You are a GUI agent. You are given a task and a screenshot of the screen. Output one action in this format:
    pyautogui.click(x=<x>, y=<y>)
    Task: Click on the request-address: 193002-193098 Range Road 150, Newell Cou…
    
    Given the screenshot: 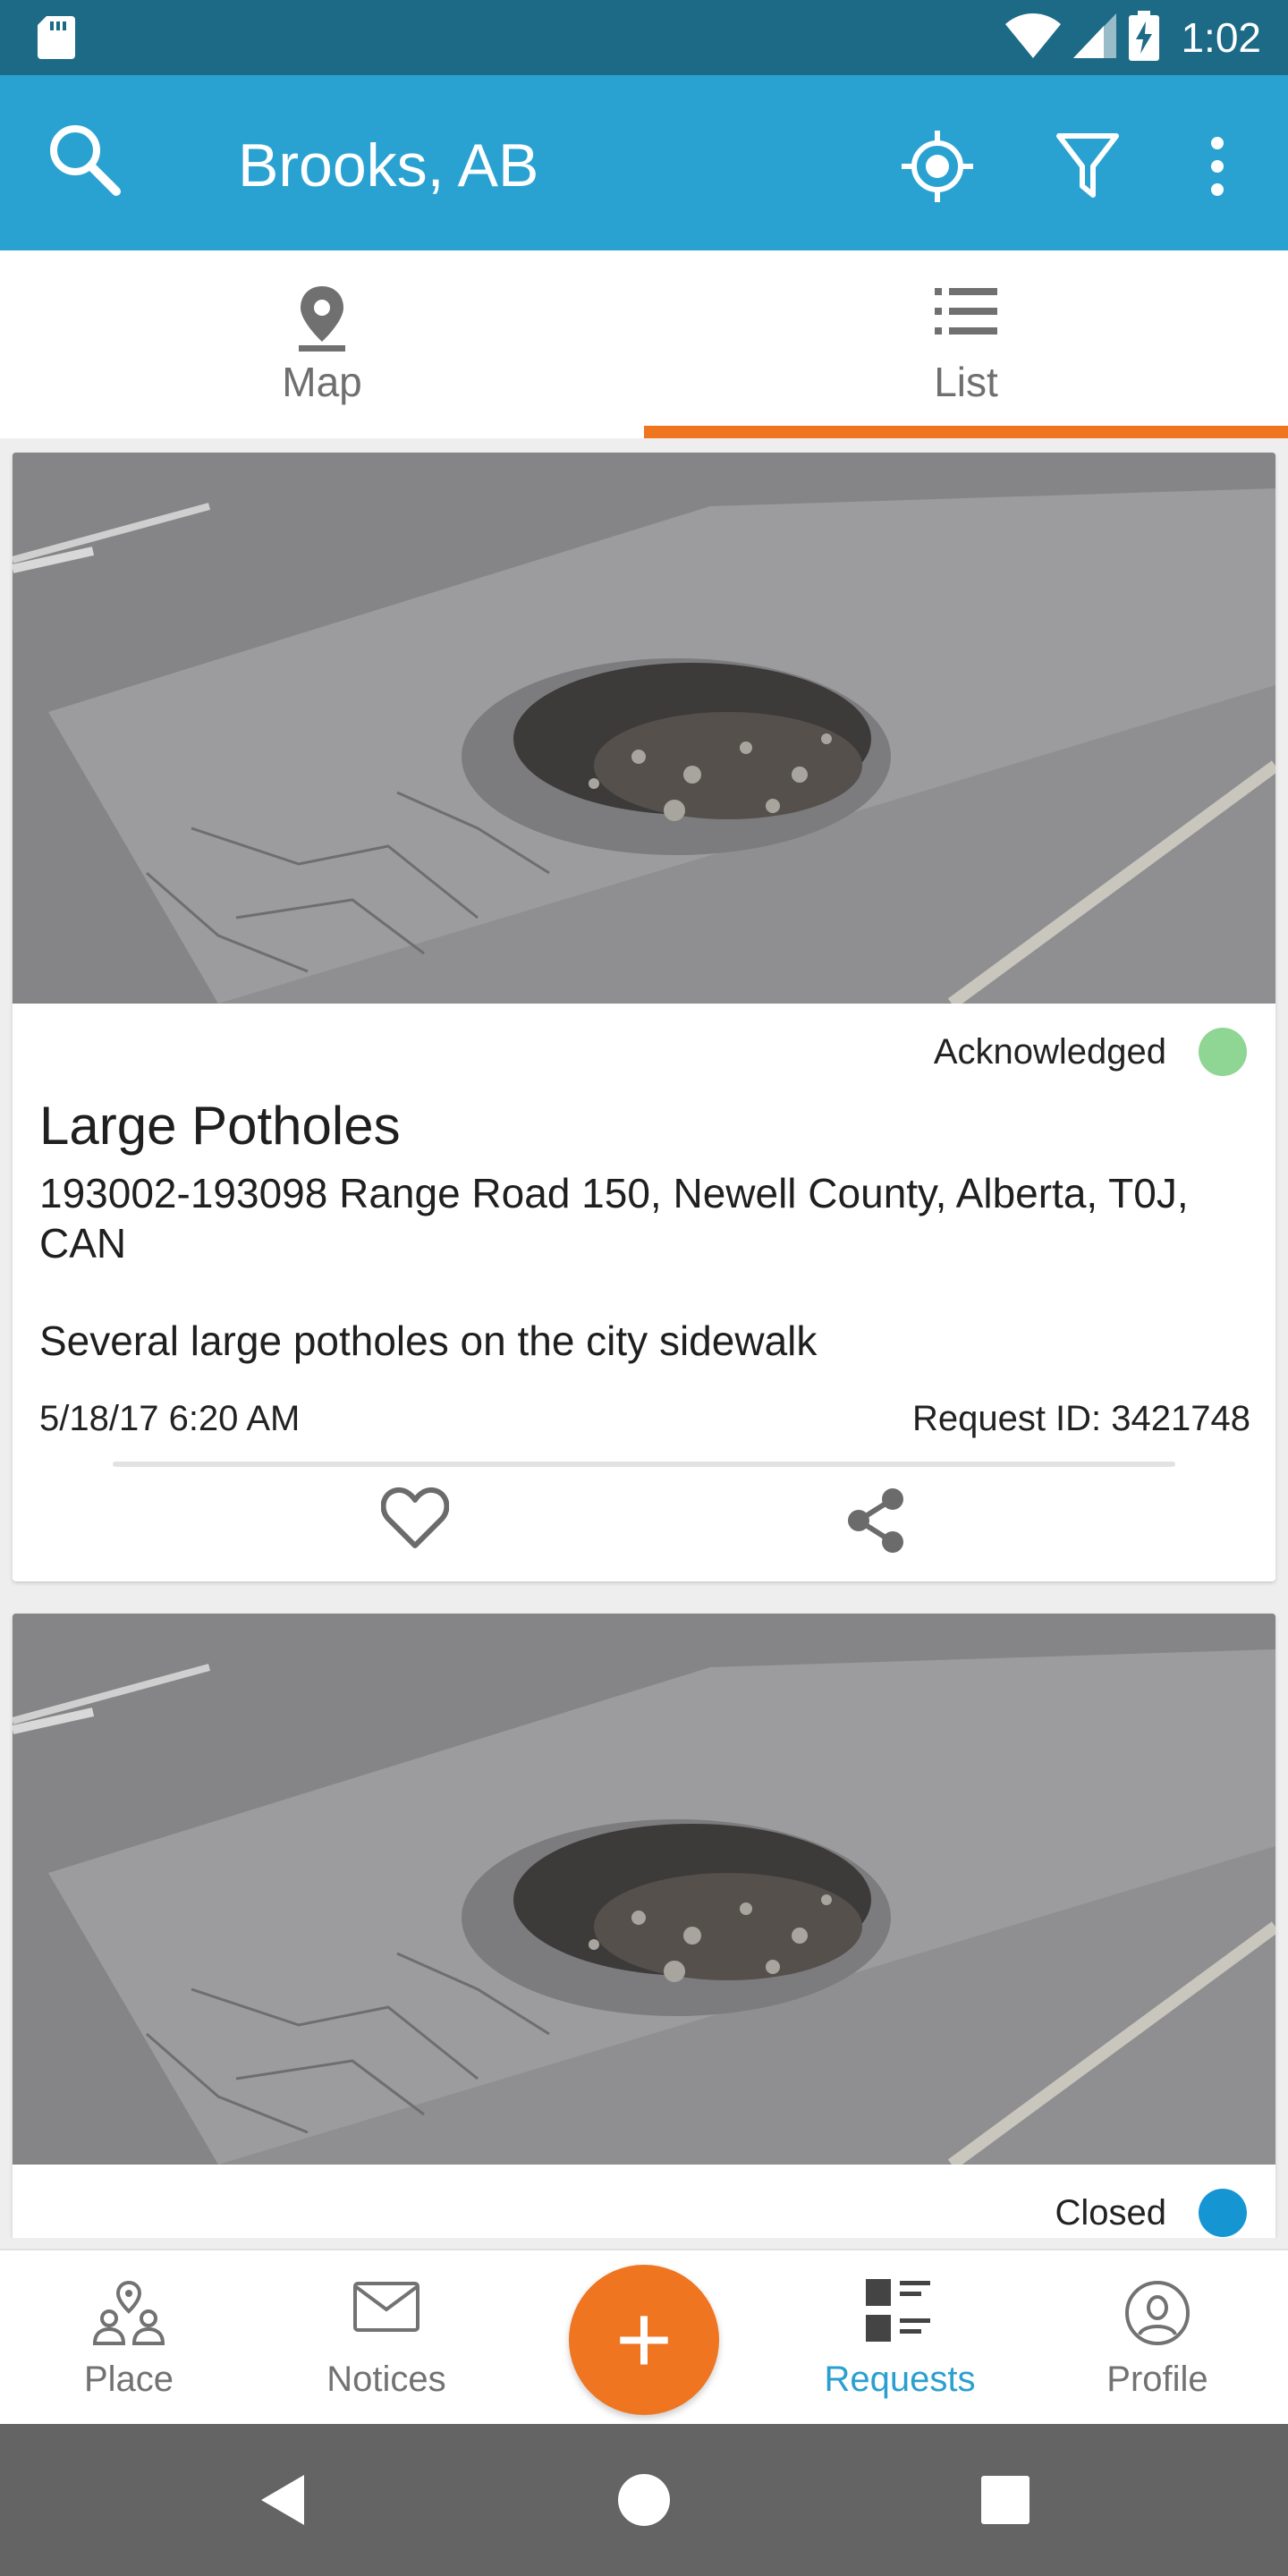 What is the action you would take?
    pyautogui.click(x=614, y=1218)
    